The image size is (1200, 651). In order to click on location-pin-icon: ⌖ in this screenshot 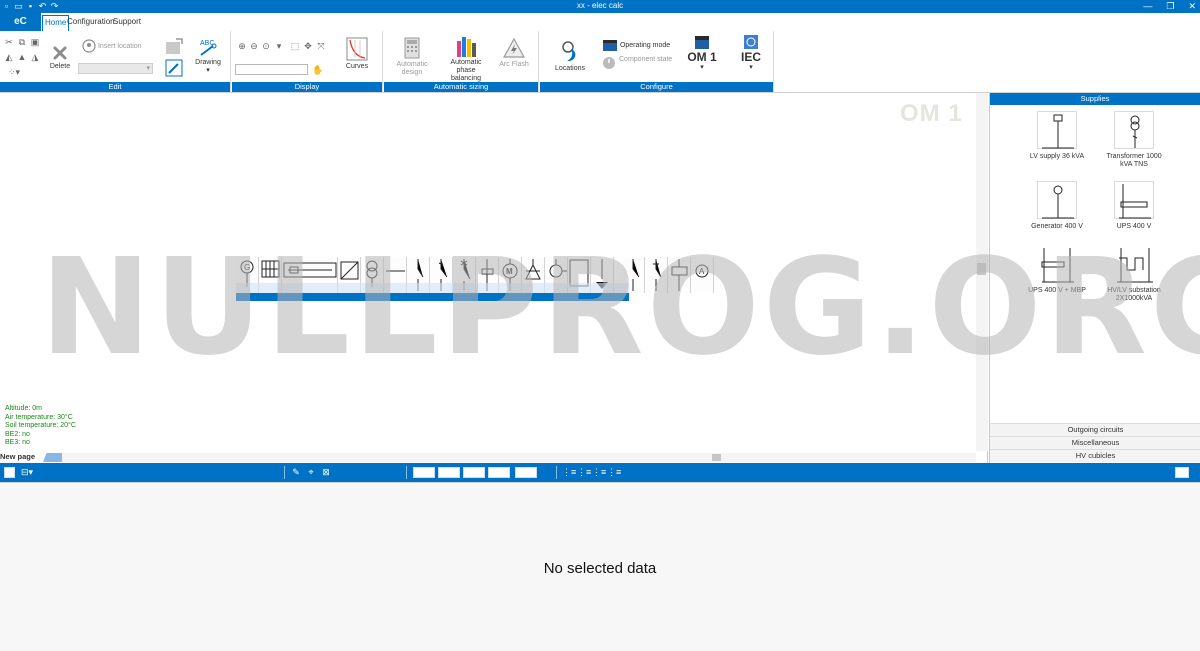, I will do `click(311, 472)`.